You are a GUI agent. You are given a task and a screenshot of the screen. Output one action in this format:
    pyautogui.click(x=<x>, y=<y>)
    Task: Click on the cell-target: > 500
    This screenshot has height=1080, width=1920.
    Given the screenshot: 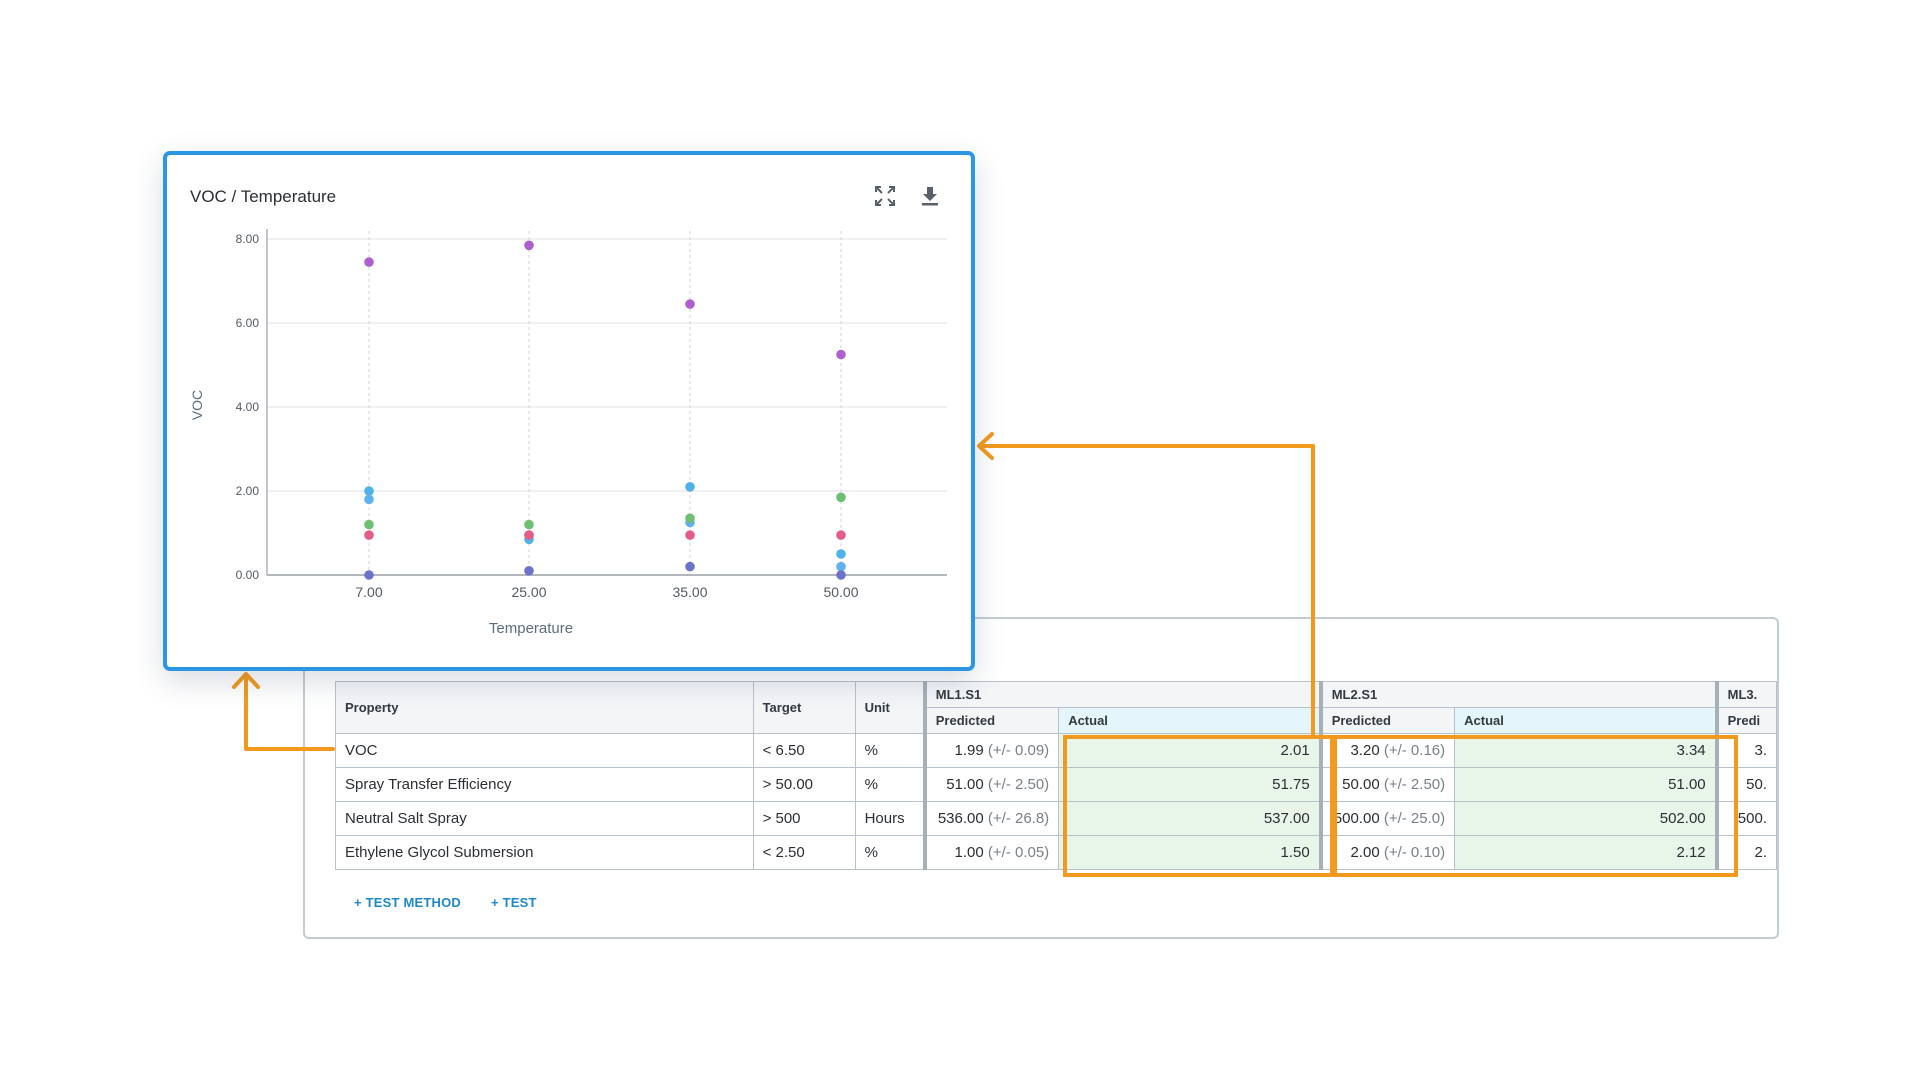 What is the action you would take?
    pyautogui.click(x=804, y=818)
    